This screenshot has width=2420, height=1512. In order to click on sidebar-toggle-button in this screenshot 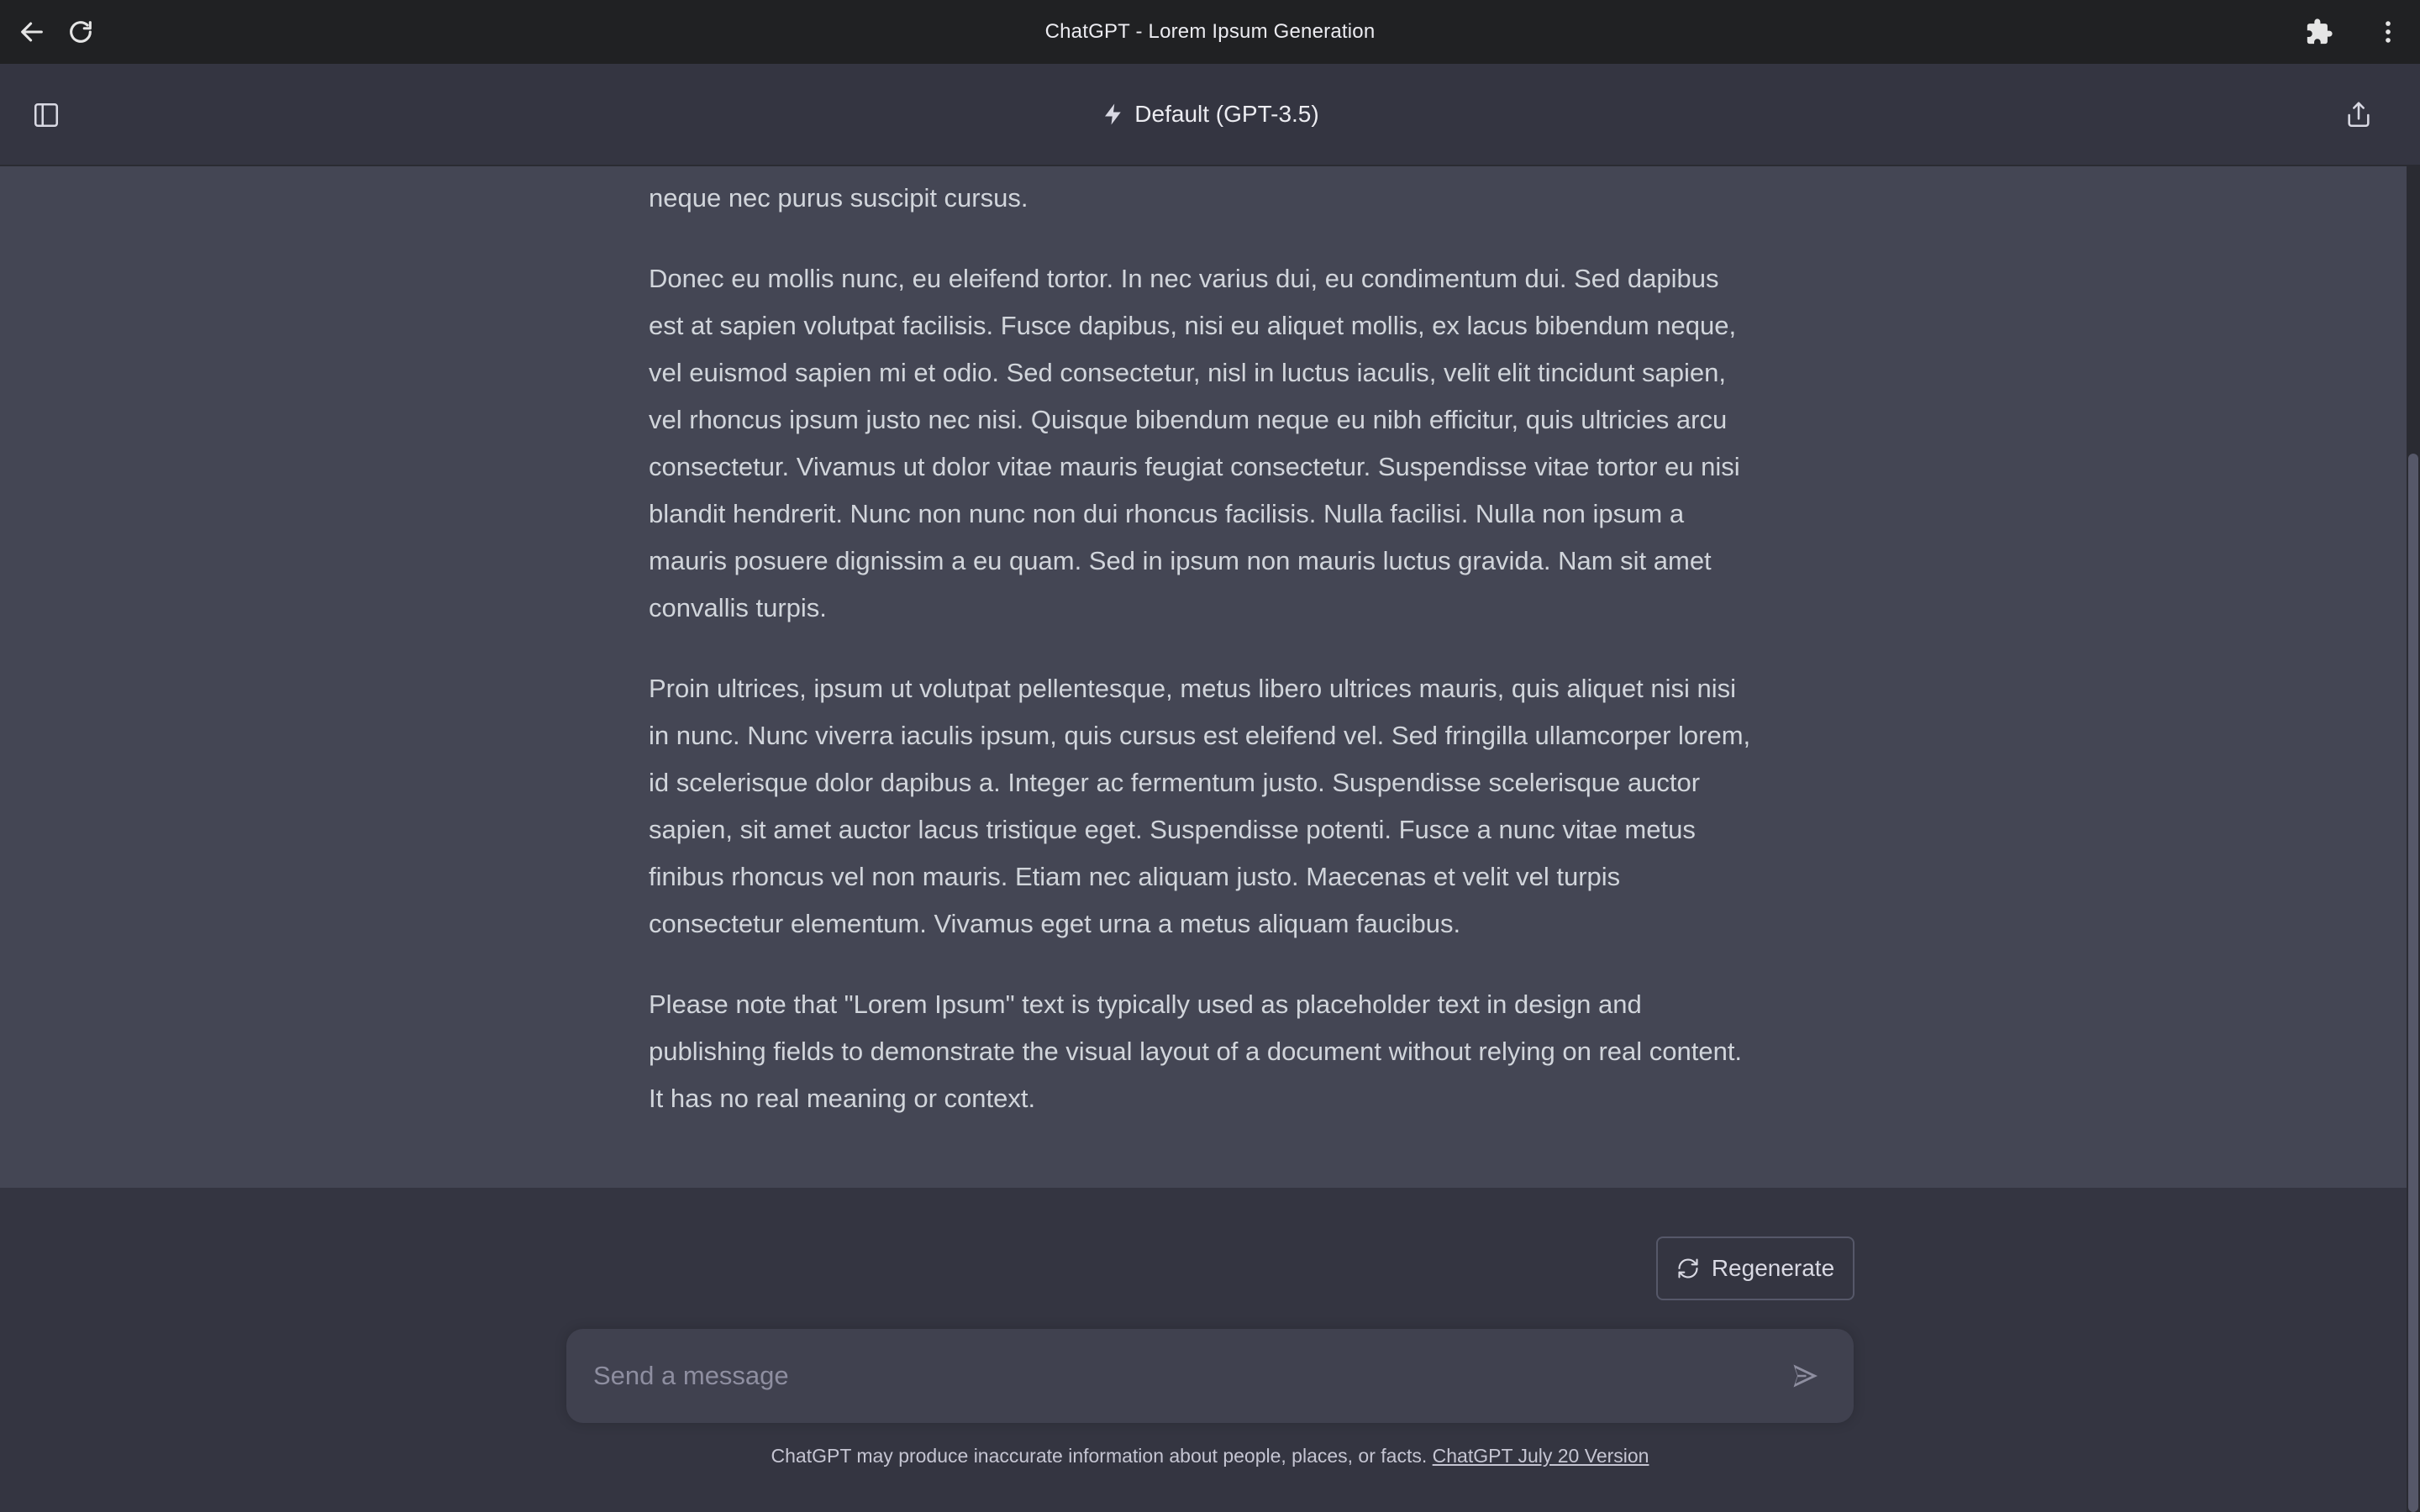, I will do `click(46, 115)`.